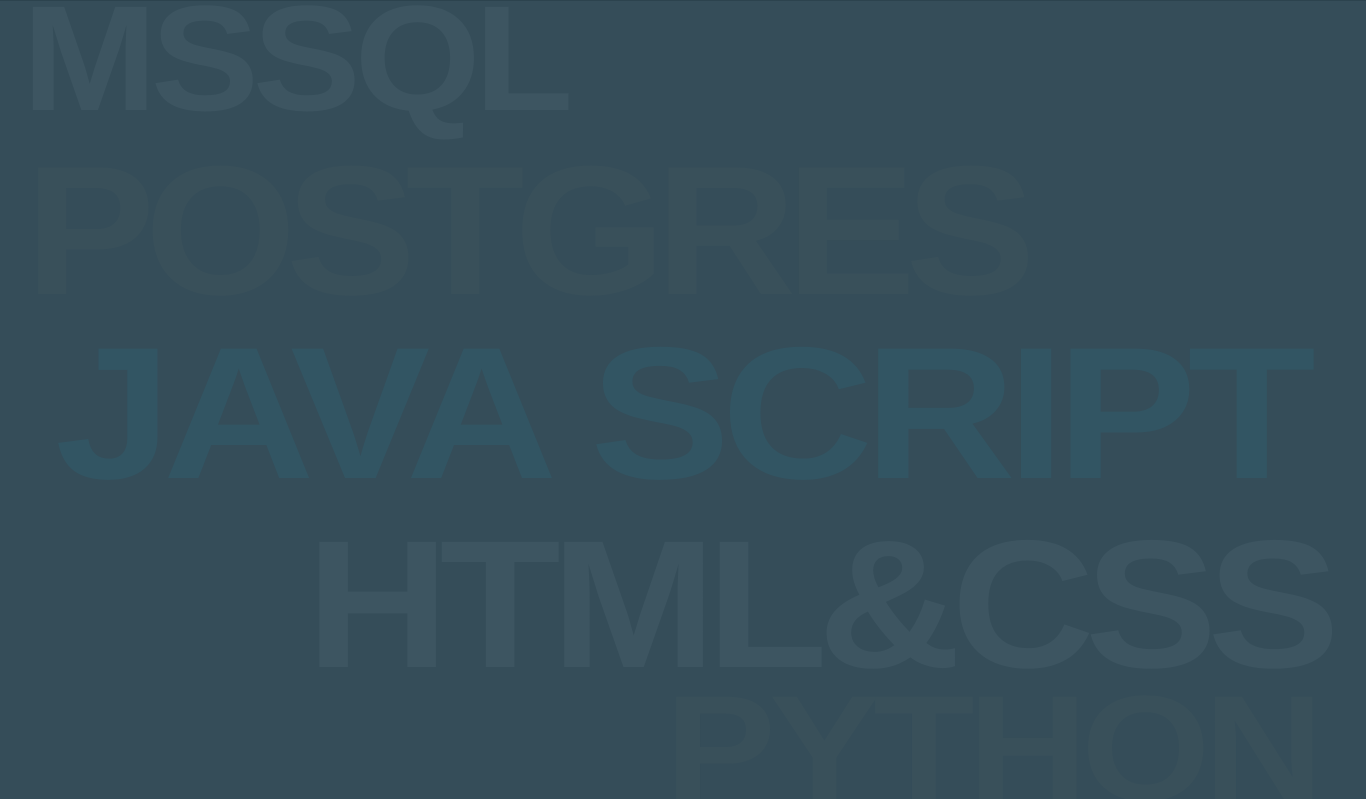 The height and width of the screenshot is (799, 1366). I want to click on word-mssql: MSSQL, so click(297, 71).